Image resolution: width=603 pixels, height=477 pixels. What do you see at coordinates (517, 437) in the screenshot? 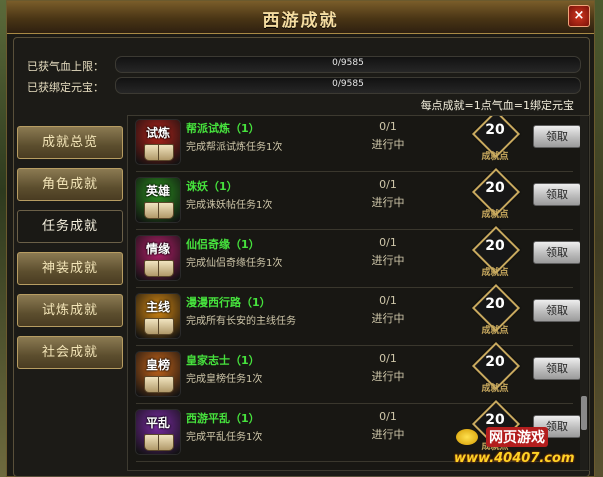
I see `watermark-brand: 网页游戏` at bounding box center [517, 437].